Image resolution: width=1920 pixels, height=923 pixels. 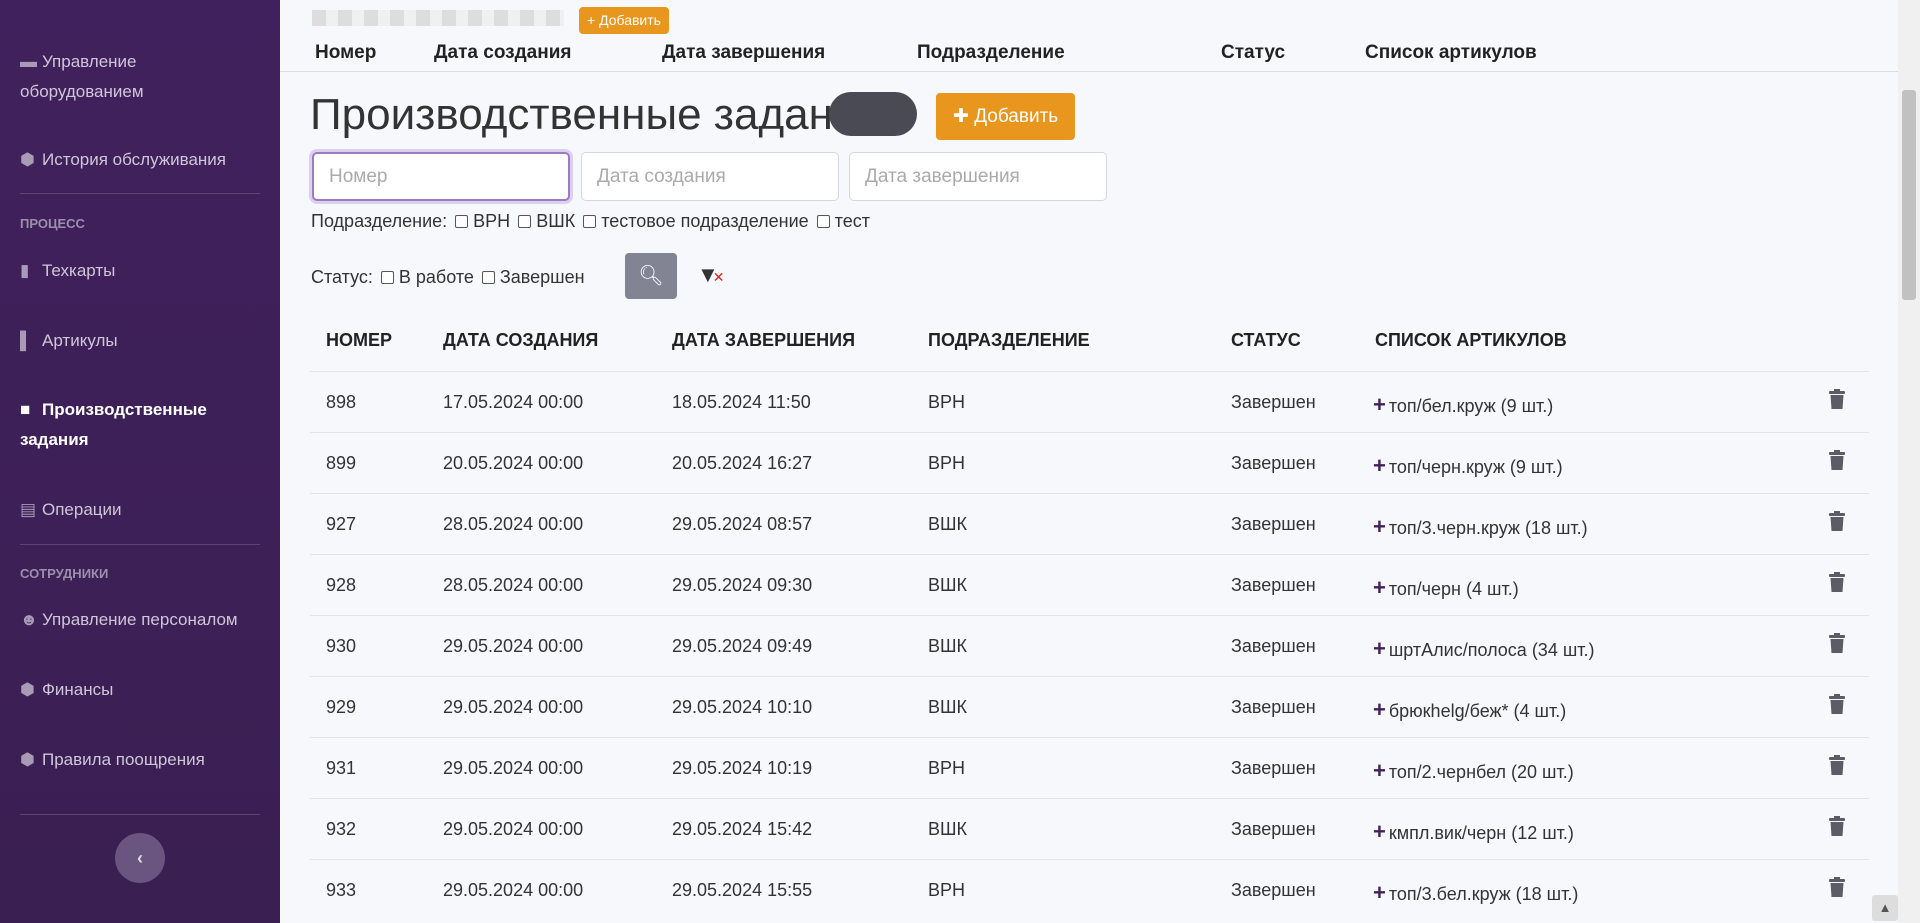 I want to click on division-checkbox: ВРН, so click(x=482, y=221).